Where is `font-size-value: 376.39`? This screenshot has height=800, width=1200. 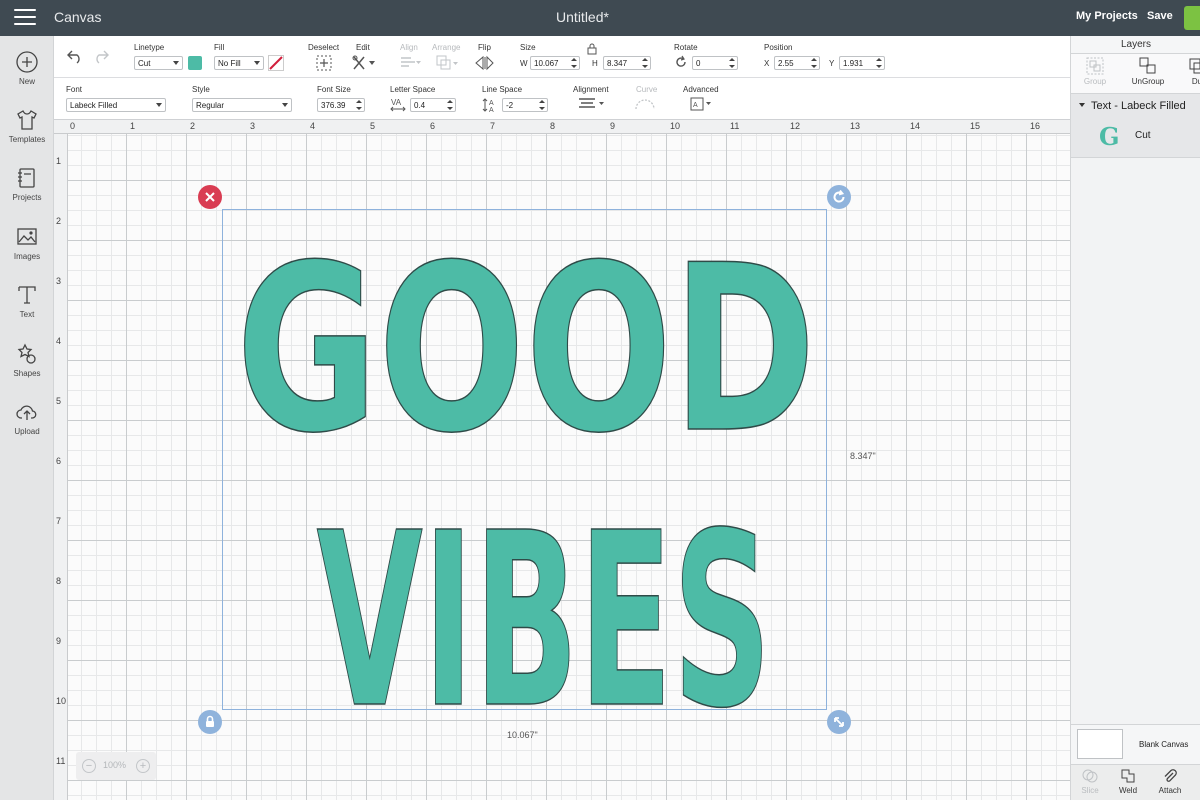 font-size-value: 376.39 is located at coordinates (333, 105).